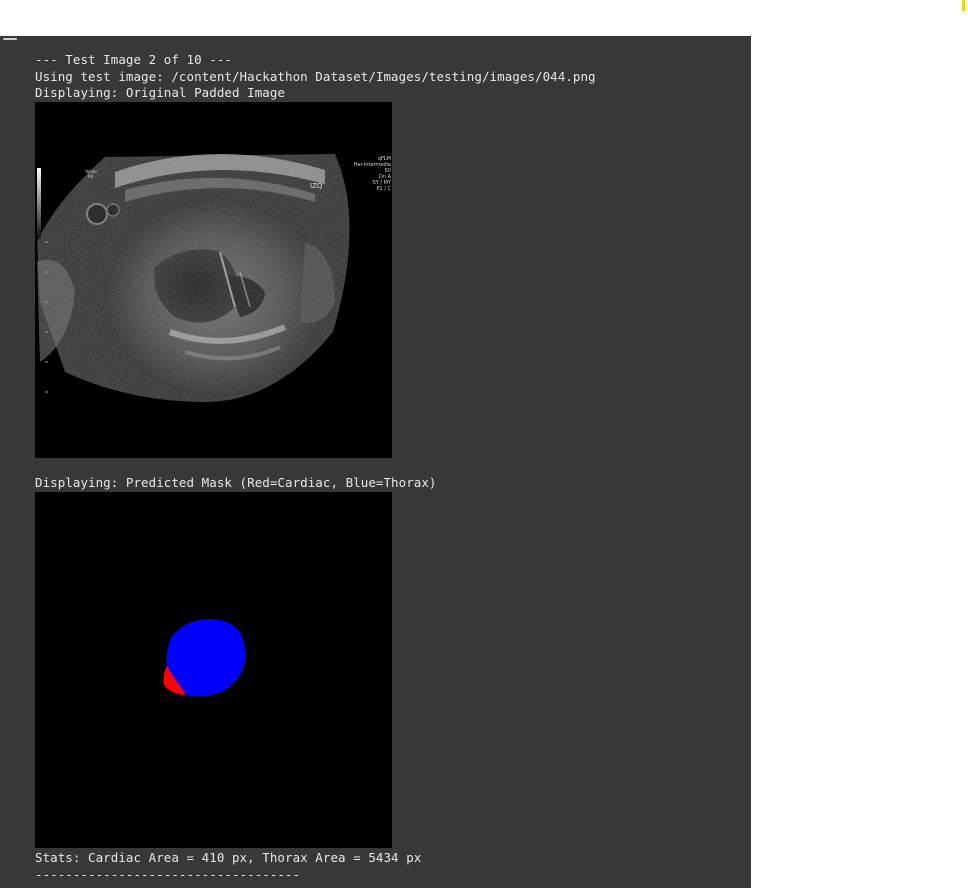  What do you see at coordinates (383, 189) in the screenshot?
I see `right-info-5: P1 / C` at bounding box center [383, 189].